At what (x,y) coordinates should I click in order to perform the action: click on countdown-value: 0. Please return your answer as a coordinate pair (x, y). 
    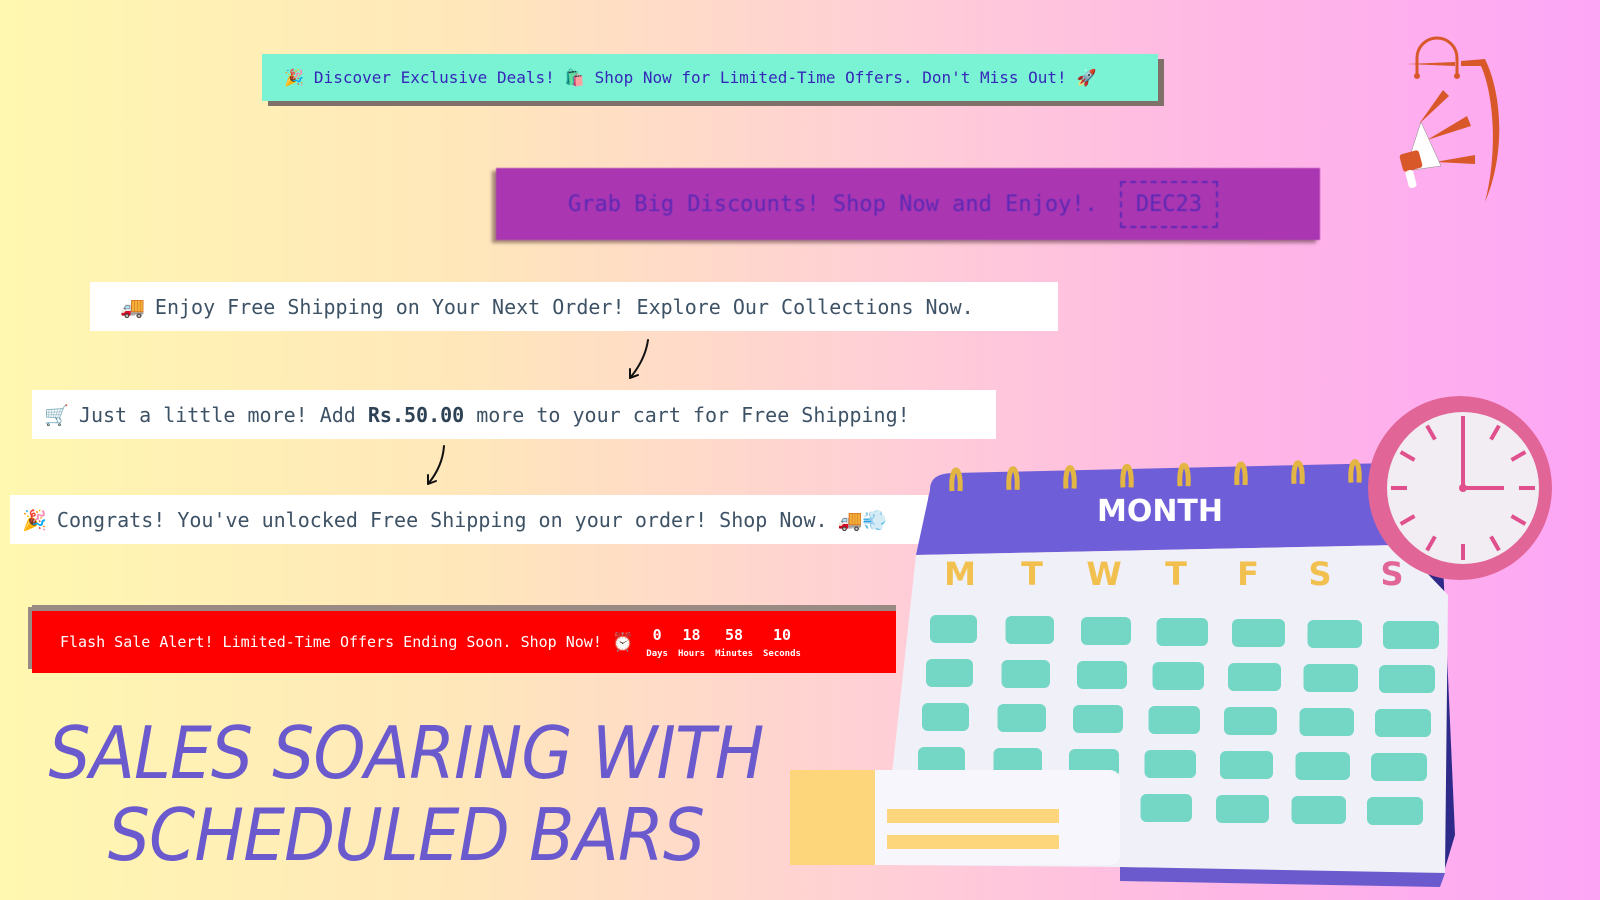
    Looking at the image, I should click on (657, 634).